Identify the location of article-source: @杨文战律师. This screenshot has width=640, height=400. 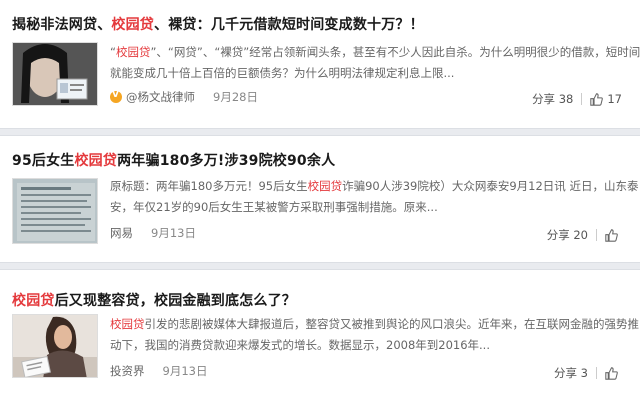
(160, 97).